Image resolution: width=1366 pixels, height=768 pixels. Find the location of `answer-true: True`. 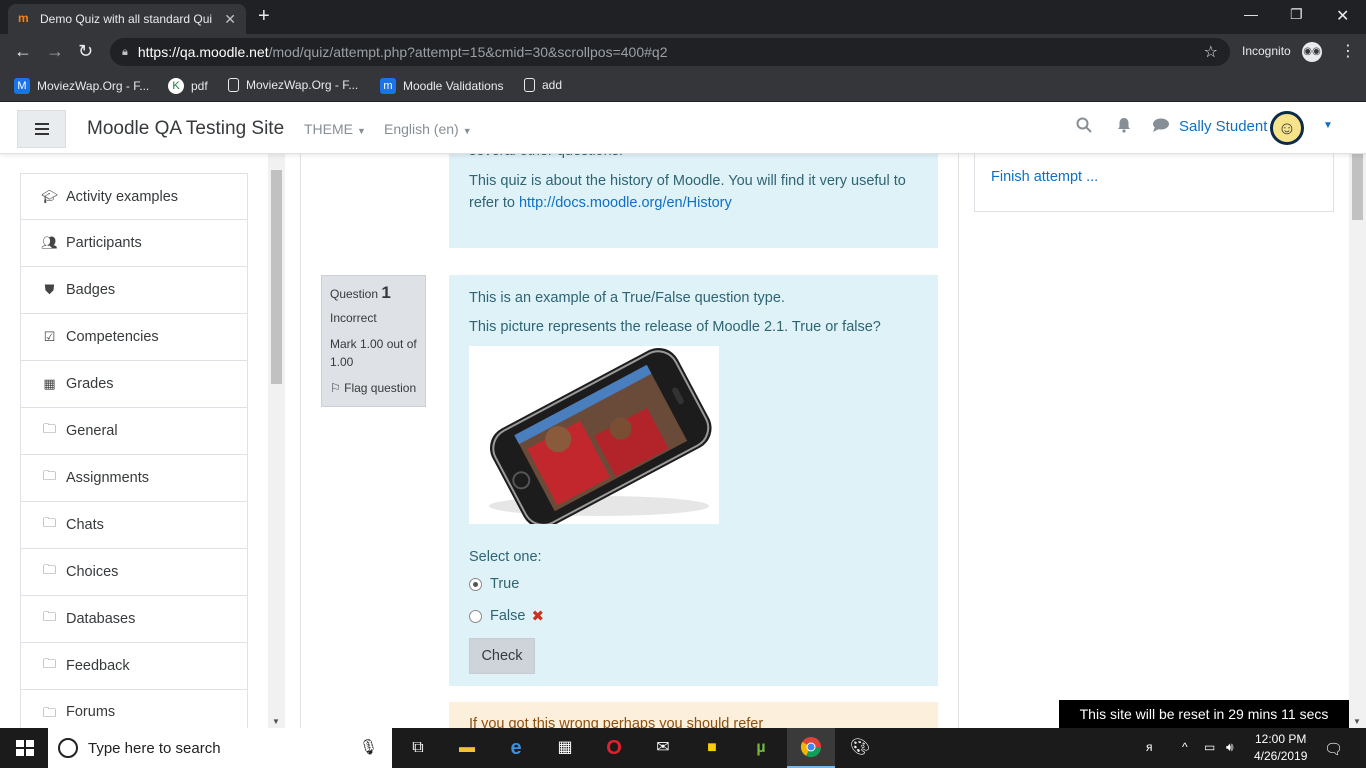

answer-true: True is located at coordinates (494, 584).